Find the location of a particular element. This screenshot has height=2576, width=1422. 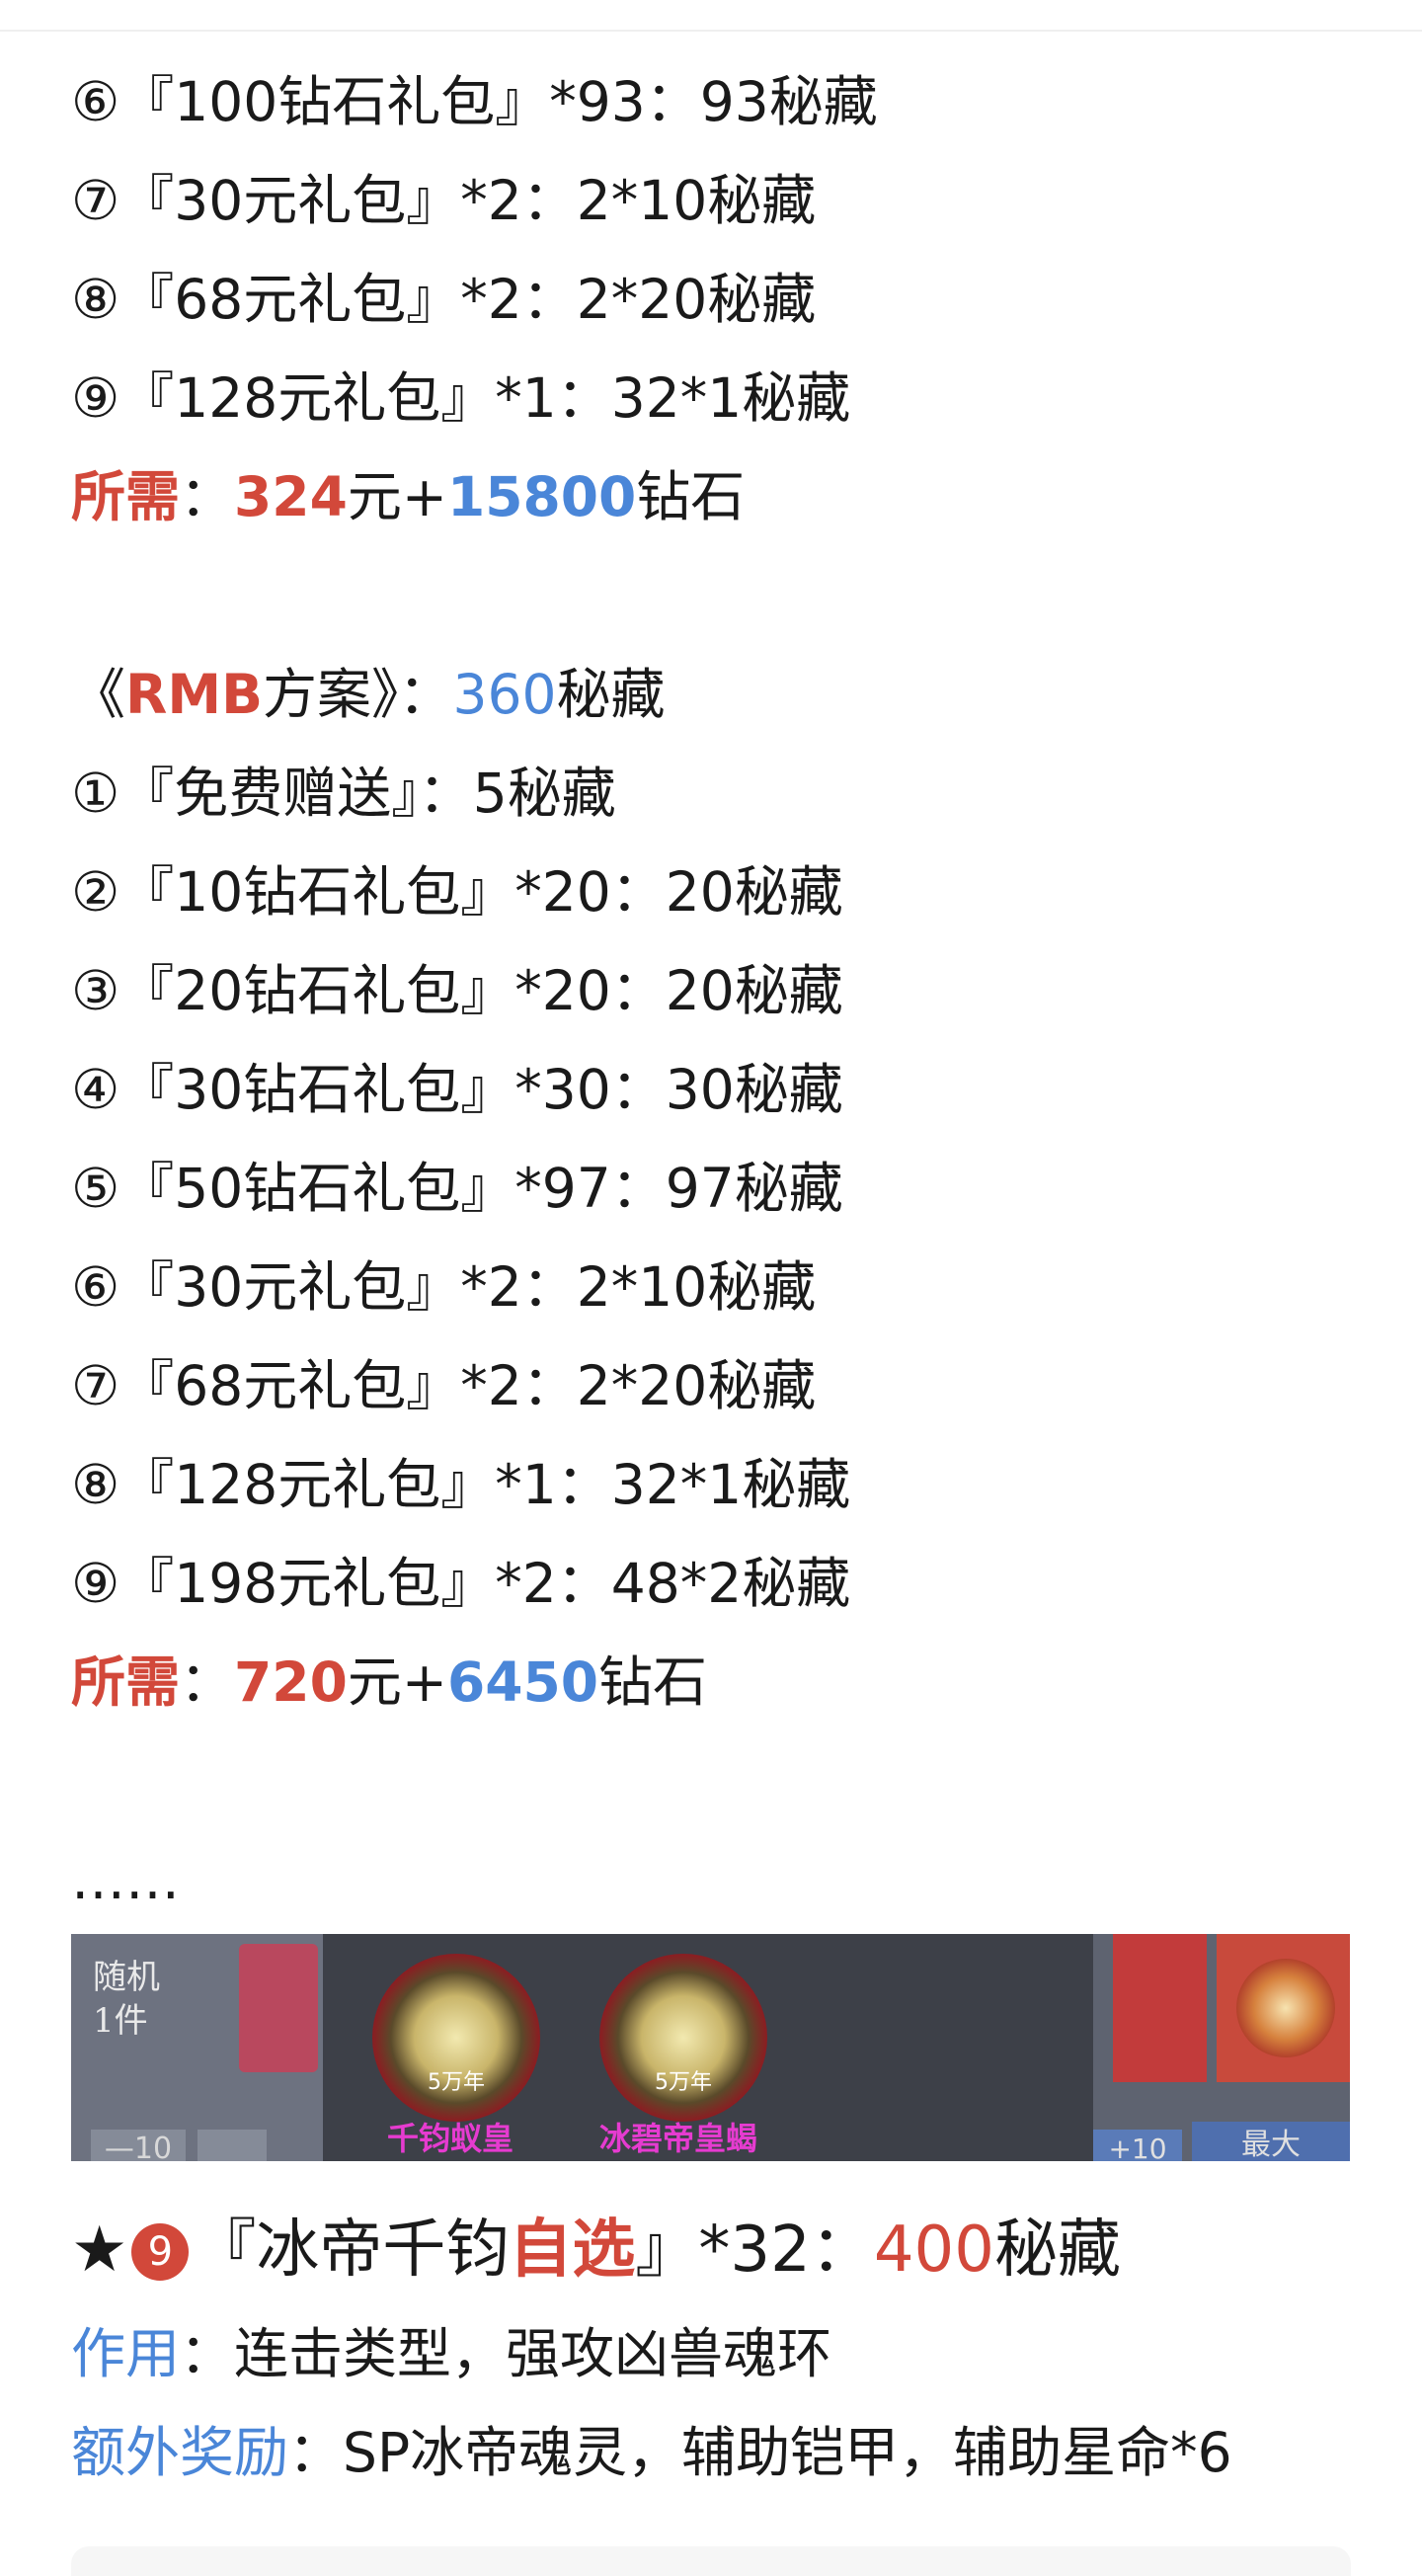

random-tag: 随机 1件 is located at coordinates (127, 1999).